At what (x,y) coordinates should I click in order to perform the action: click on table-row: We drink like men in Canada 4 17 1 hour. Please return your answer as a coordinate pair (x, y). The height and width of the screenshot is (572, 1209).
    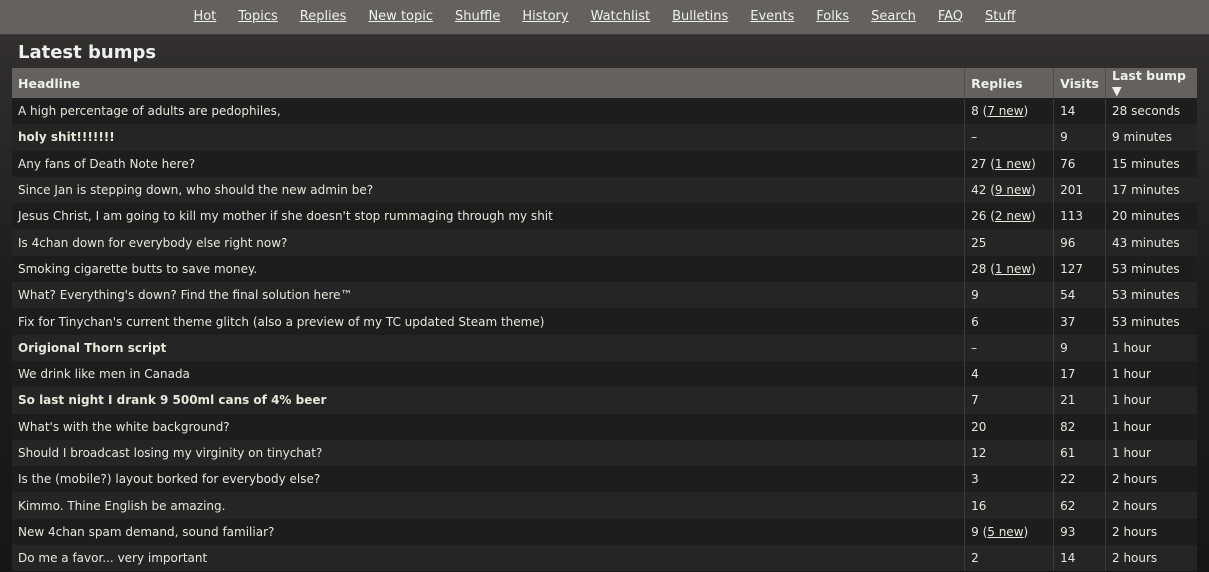
    Looking at the image, I should click on (604, 374).